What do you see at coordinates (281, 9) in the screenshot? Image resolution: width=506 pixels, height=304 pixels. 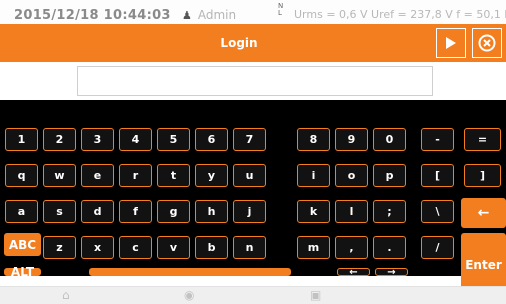 I see `phase-indicator: N L` at bounding box center [281, 9].